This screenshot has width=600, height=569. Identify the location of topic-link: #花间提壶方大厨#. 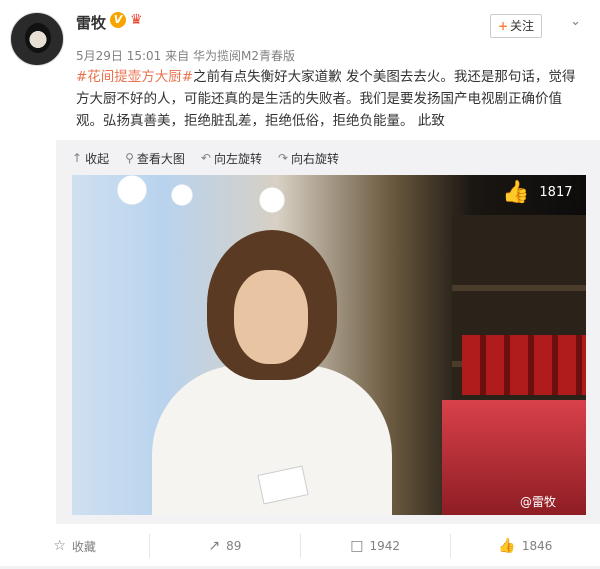
(134, 77).